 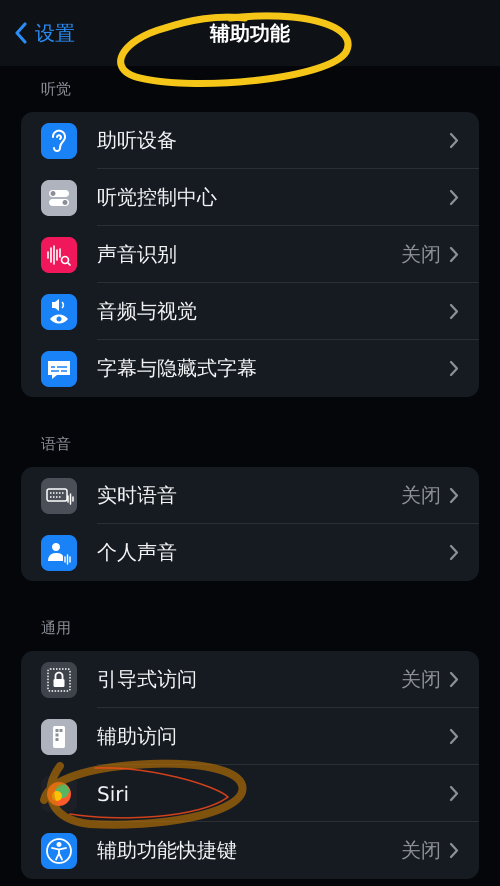 What do you see at coordinates (250, 552) in the screenshot?
I see `settings-row: 个人声音` at bounding box center [250, 552].